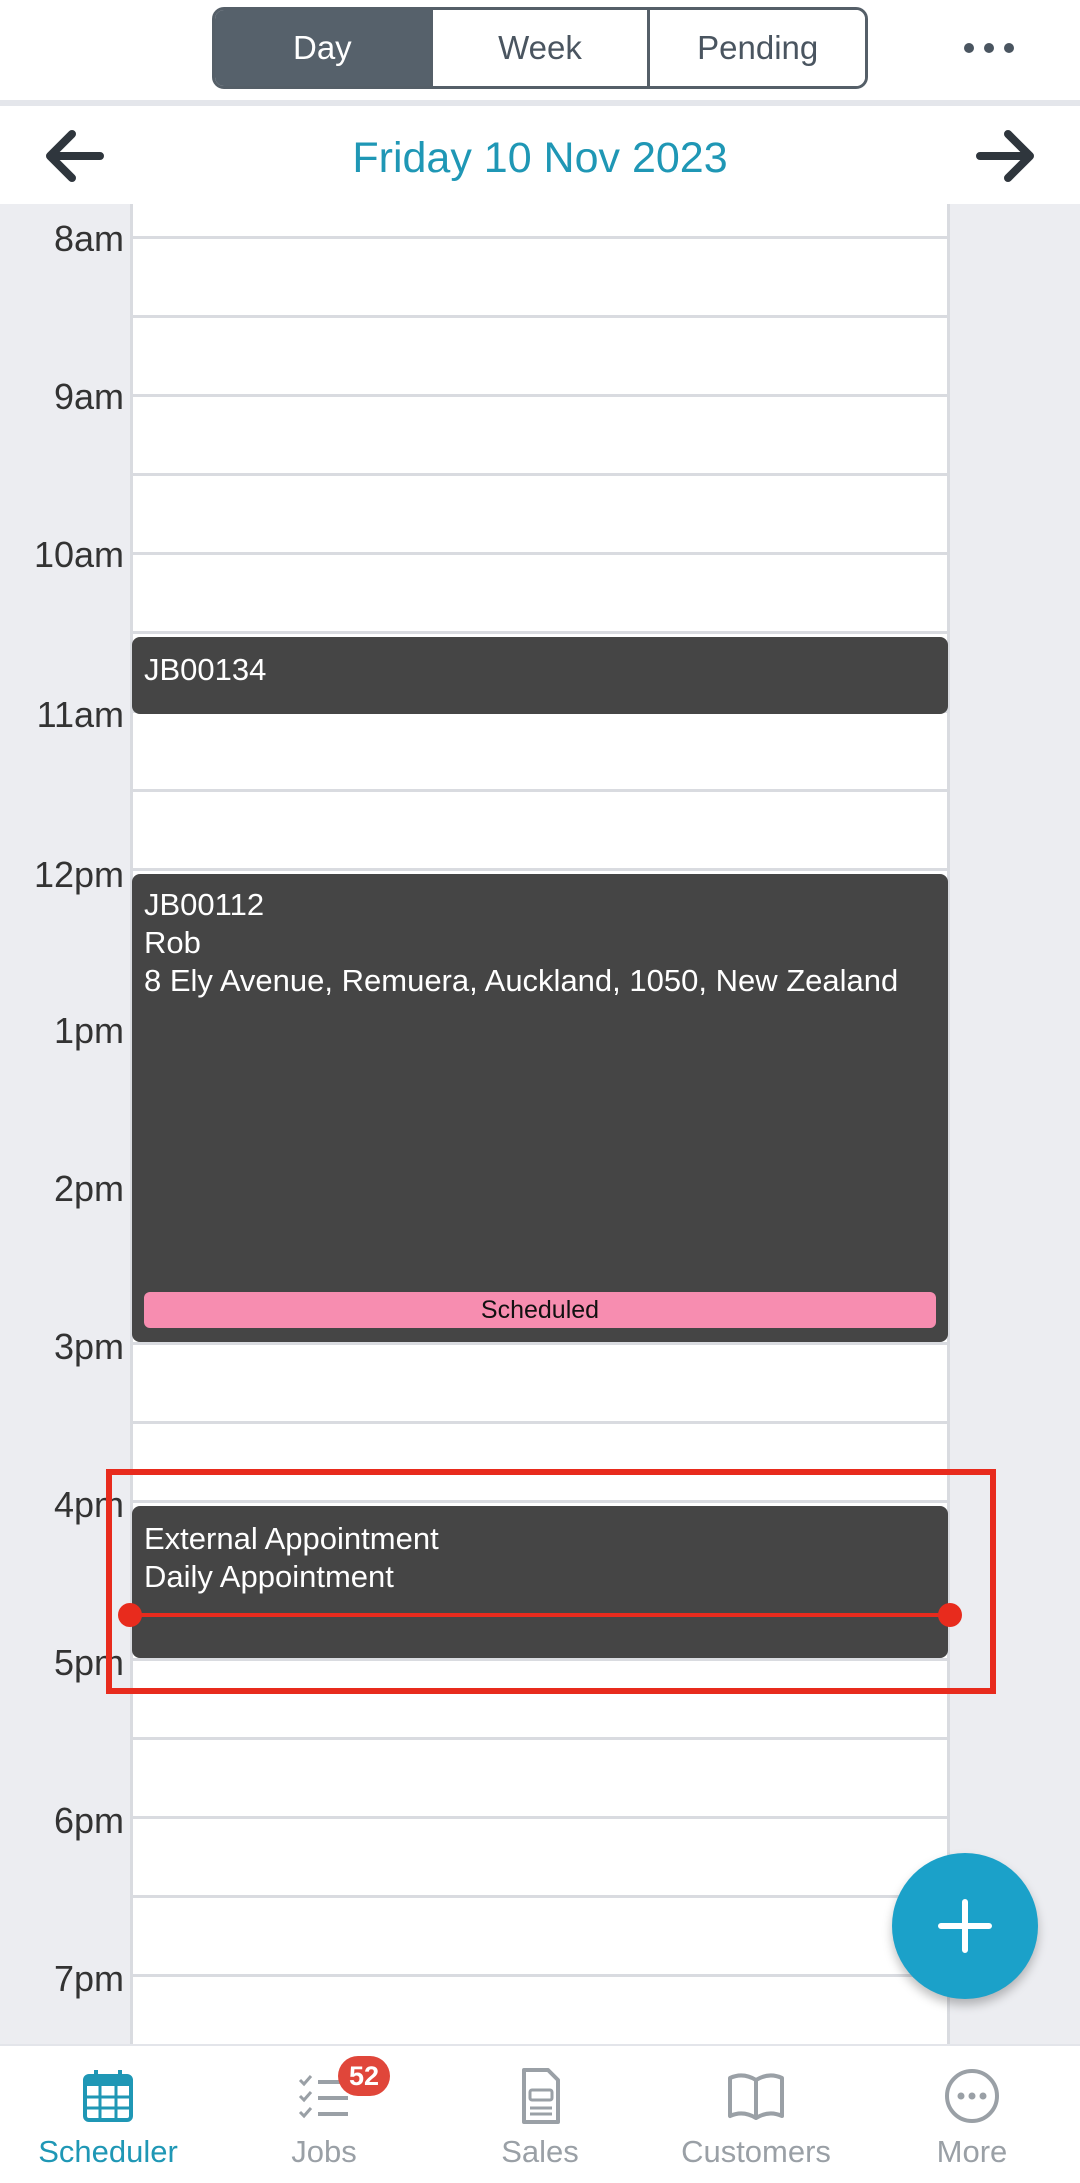 The image size is (1080, 2183). I want to click on top-bar: Day Week Pending, so click(540, 53).